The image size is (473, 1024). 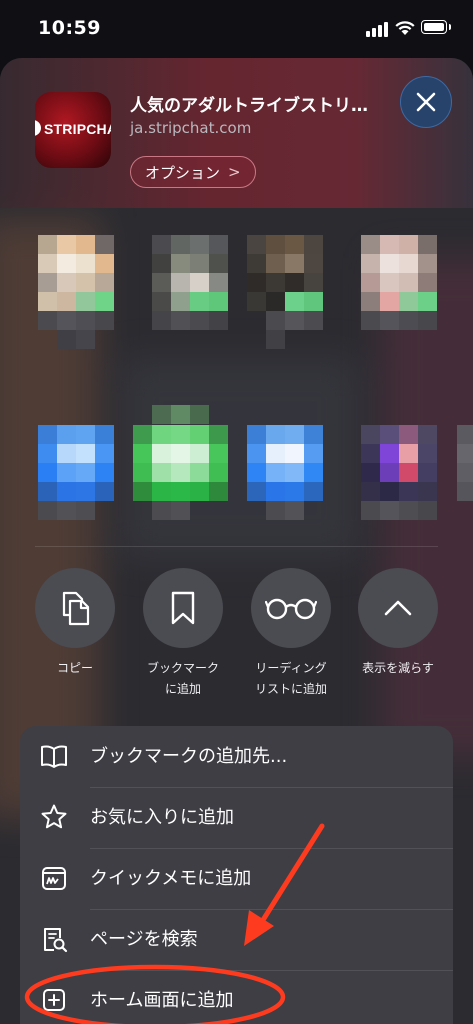 What do you see at coordinates (290, 678) in the screenshot?
I see `add-reading-list-action-label: リーディング リストに追加` at bounding box center [290, 678].